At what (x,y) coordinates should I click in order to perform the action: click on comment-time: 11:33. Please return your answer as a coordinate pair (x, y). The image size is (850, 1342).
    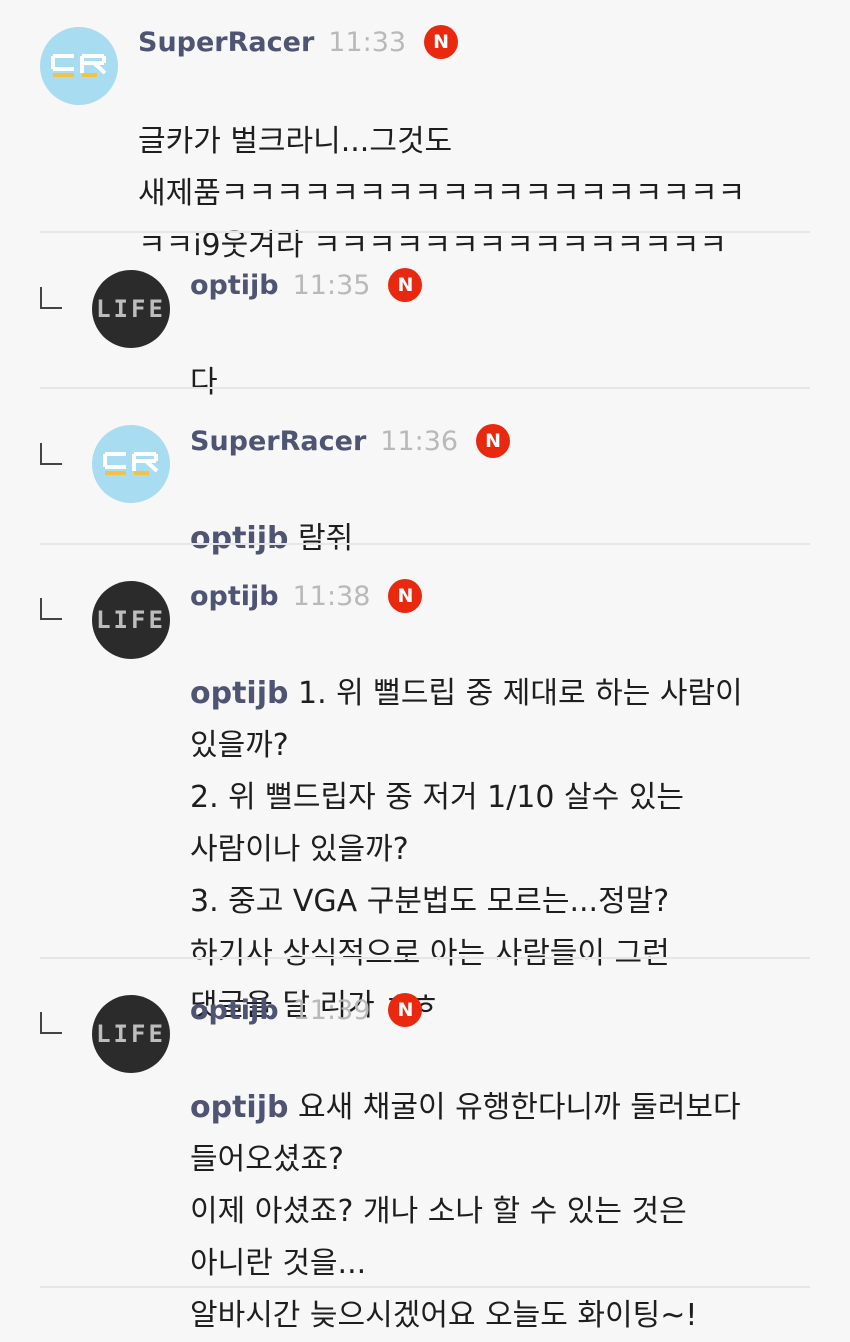
    Looking at the image, I should click on (367, 42).